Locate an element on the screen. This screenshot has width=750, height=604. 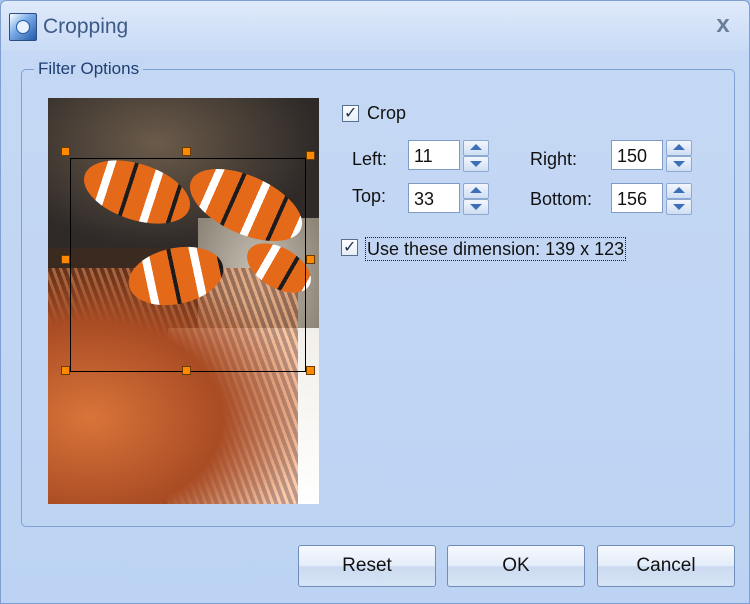
crop-handle-top-right is located at coordinates (310, 155).